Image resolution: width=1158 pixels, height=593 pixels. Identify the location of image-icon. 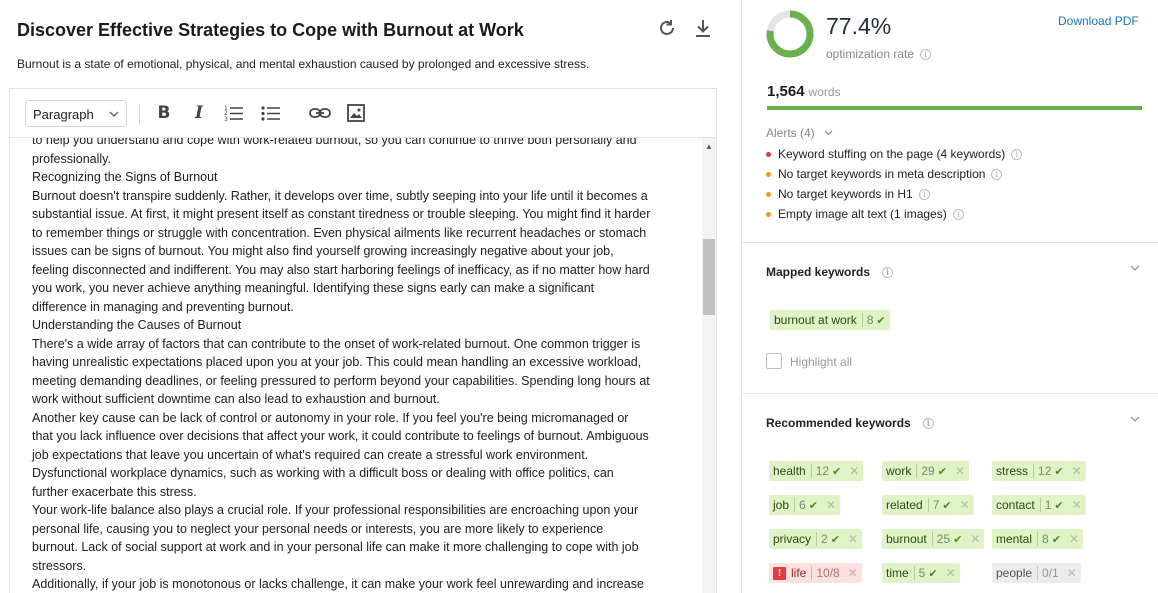
(356, 113).